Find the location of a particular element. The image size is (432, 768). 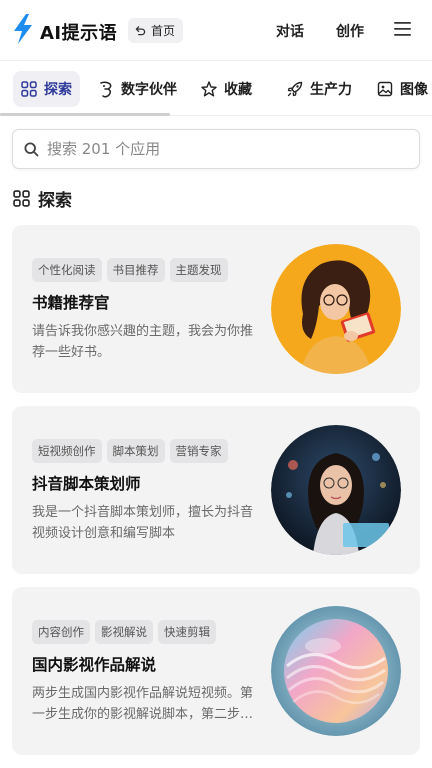

card-description: 两步生成国内影视作品解说短视频。第一步生成你的影视解说脚本，第二步生成视频 is located at coordinates (143, 704).